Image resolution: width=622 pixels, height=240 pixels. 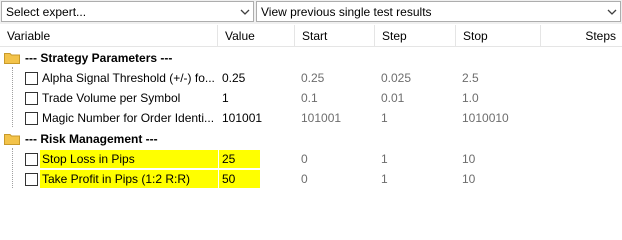 What do you see at coordinates (335, 36) in the screenshot?
I see `column-header-start: Start` at bounding box center [335, 36].